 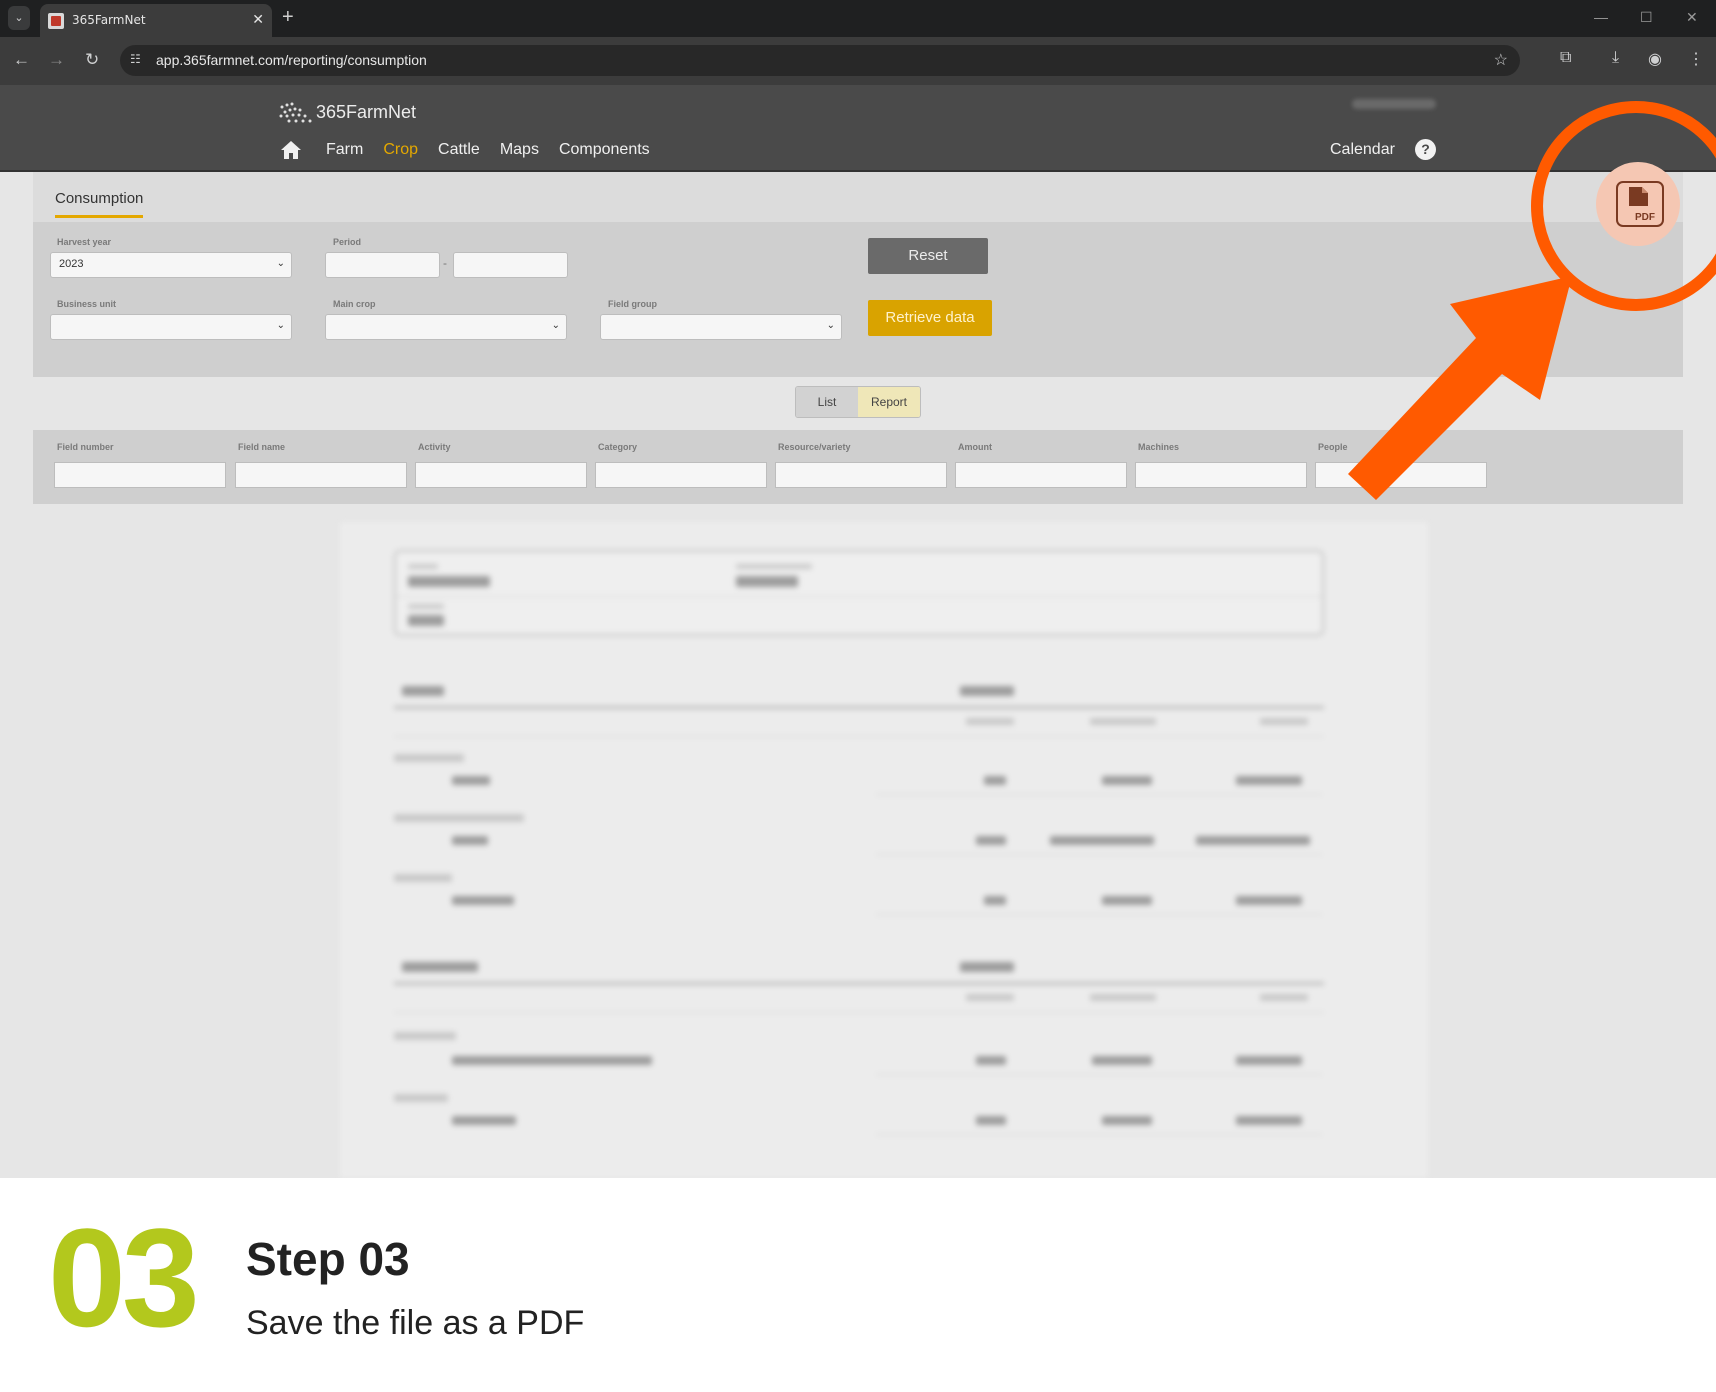 What do you see at coordinates (1460, 388) in the screenshot?
I see `arrow-pointer-icon` at bounding box center [1460, 388].